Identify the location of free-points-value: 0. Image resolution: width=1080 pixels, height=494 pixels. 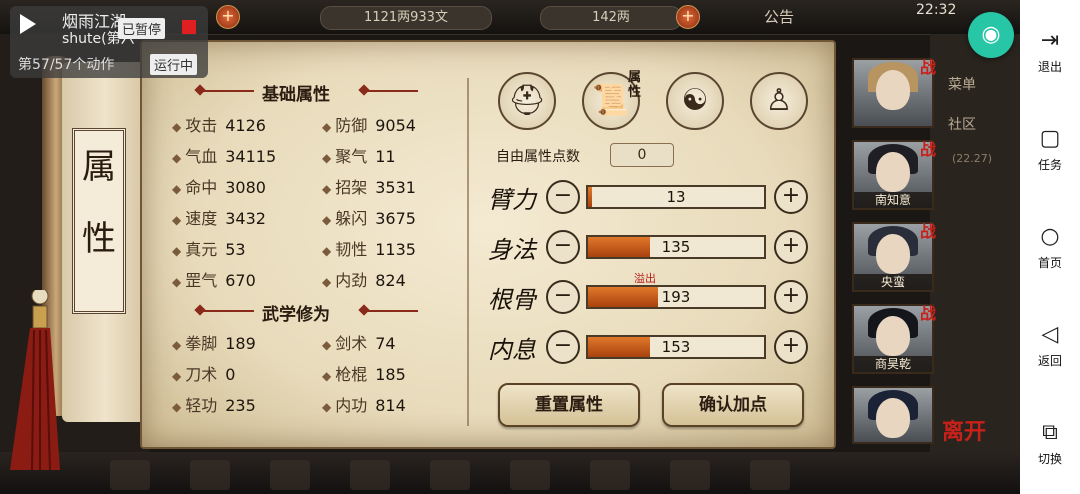
(642, 155).